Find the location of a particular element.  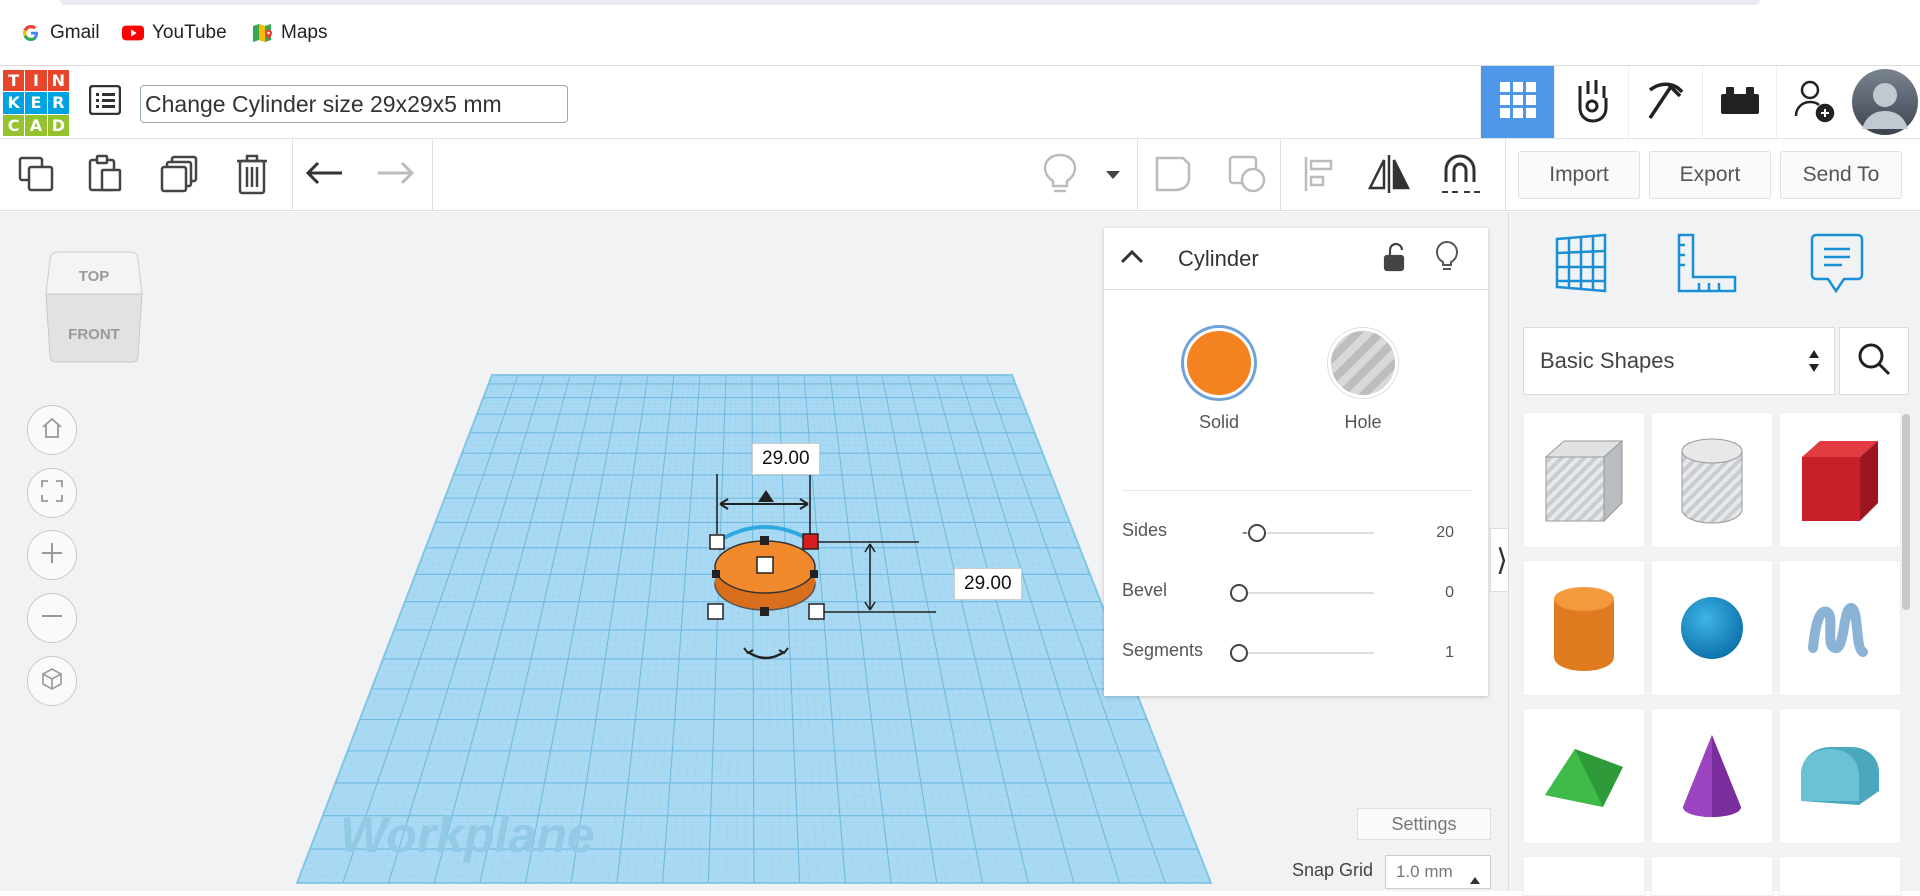

shape-roof is located at coordinates (1584, 776).